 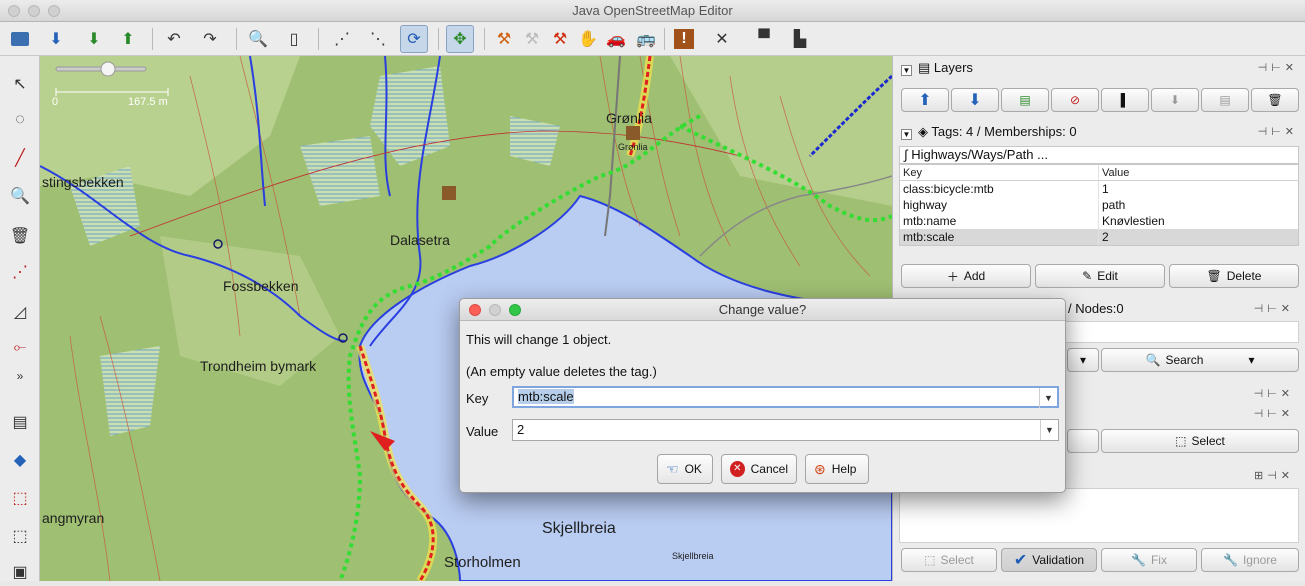 What do you see at coordinates (342, 39) in the screenshot?
I see `wireframe-button: ⋰` at bounding box center [342, 39].